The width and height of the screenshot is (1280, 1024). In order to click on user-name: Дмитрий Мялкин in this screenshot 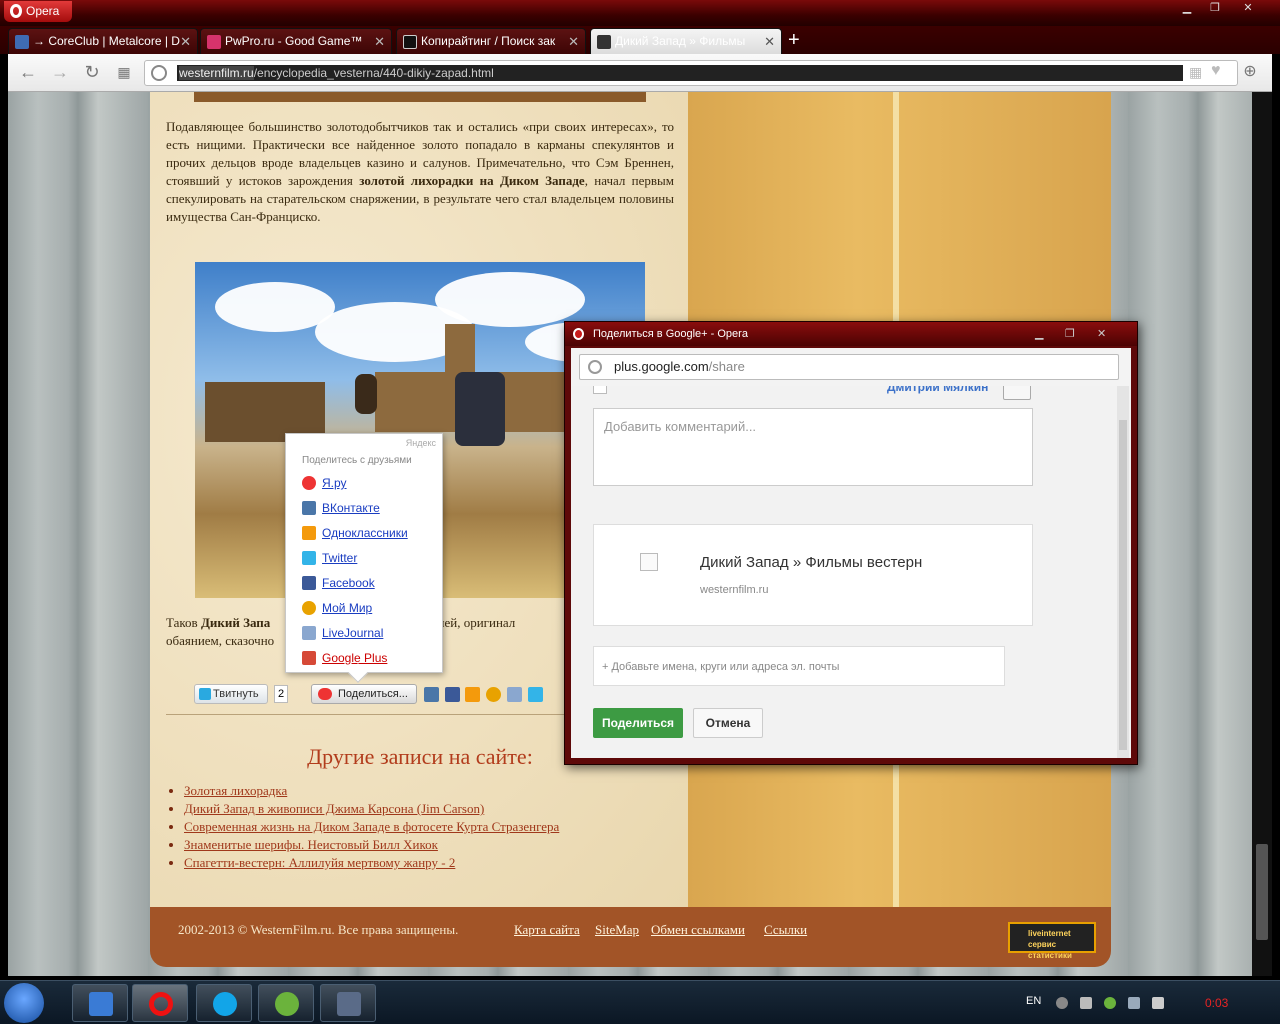, I will do `click(937, 390)`.